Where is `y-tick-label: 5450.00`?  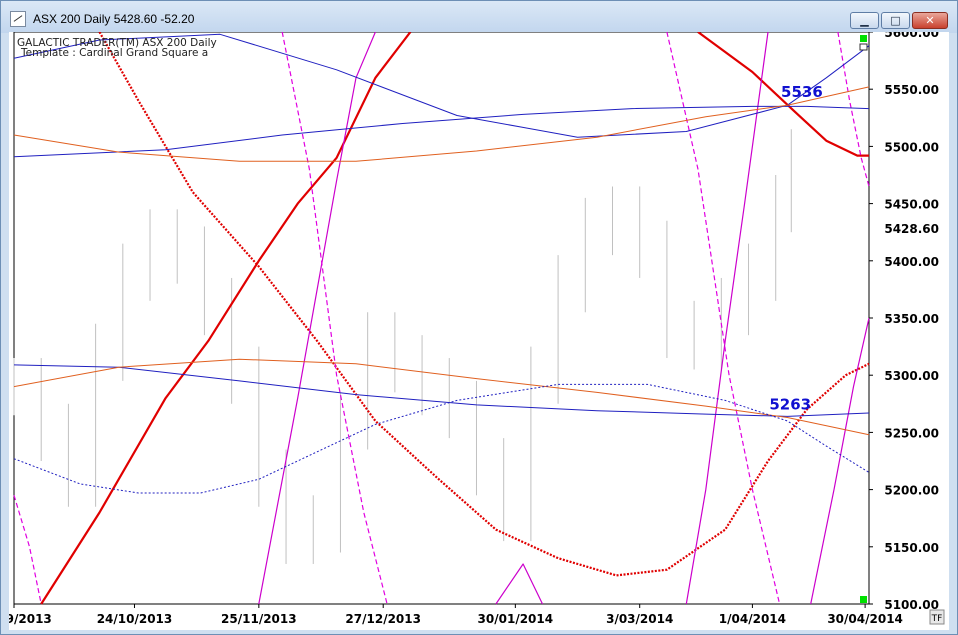
y-tick-label: 5450.00 is located at coordinates (911, 205).